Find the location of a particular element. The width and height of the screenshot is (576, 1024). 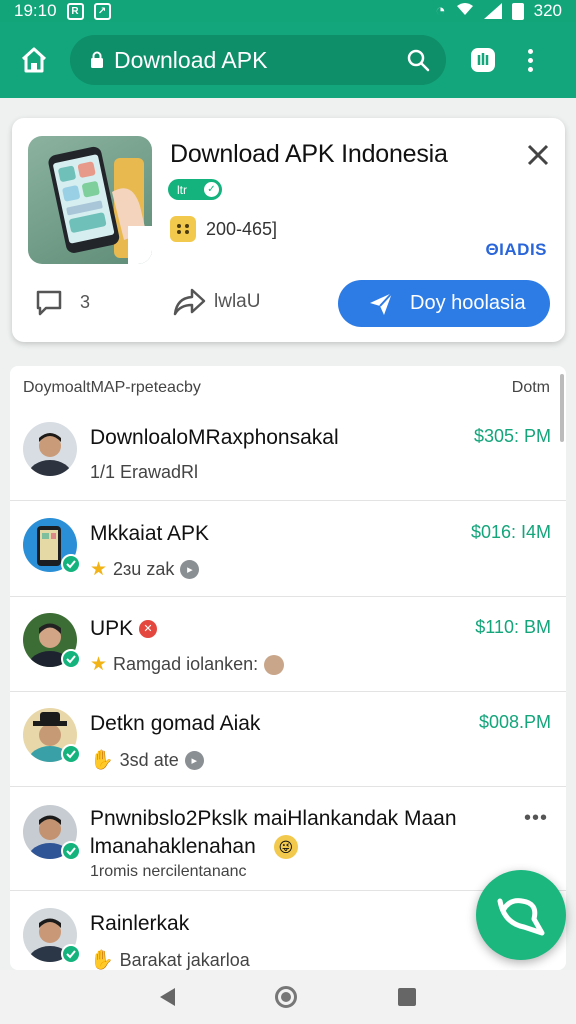

comment-button: 3 is located at coordinates (62, 302).